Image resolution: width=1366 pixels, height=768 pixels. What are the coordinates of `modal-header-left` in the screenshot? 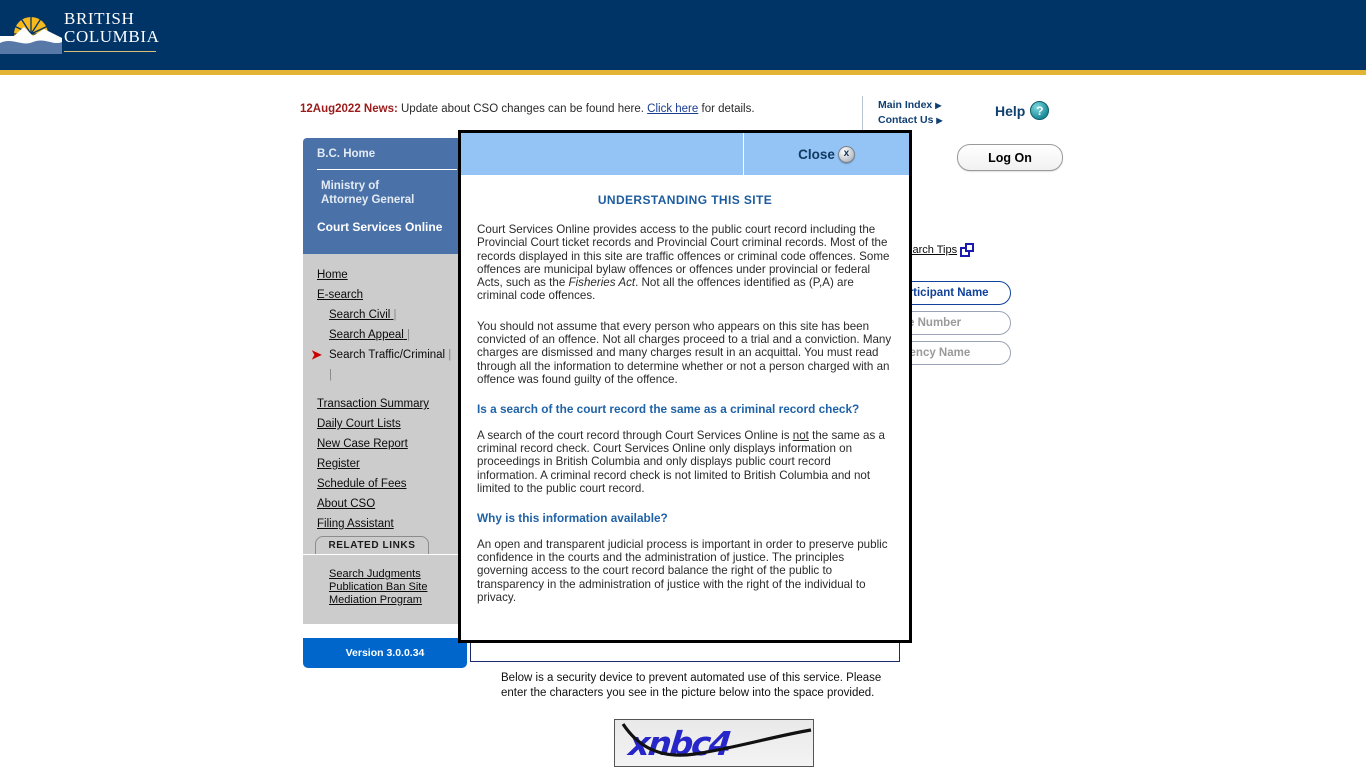 It's located at (602, 154).